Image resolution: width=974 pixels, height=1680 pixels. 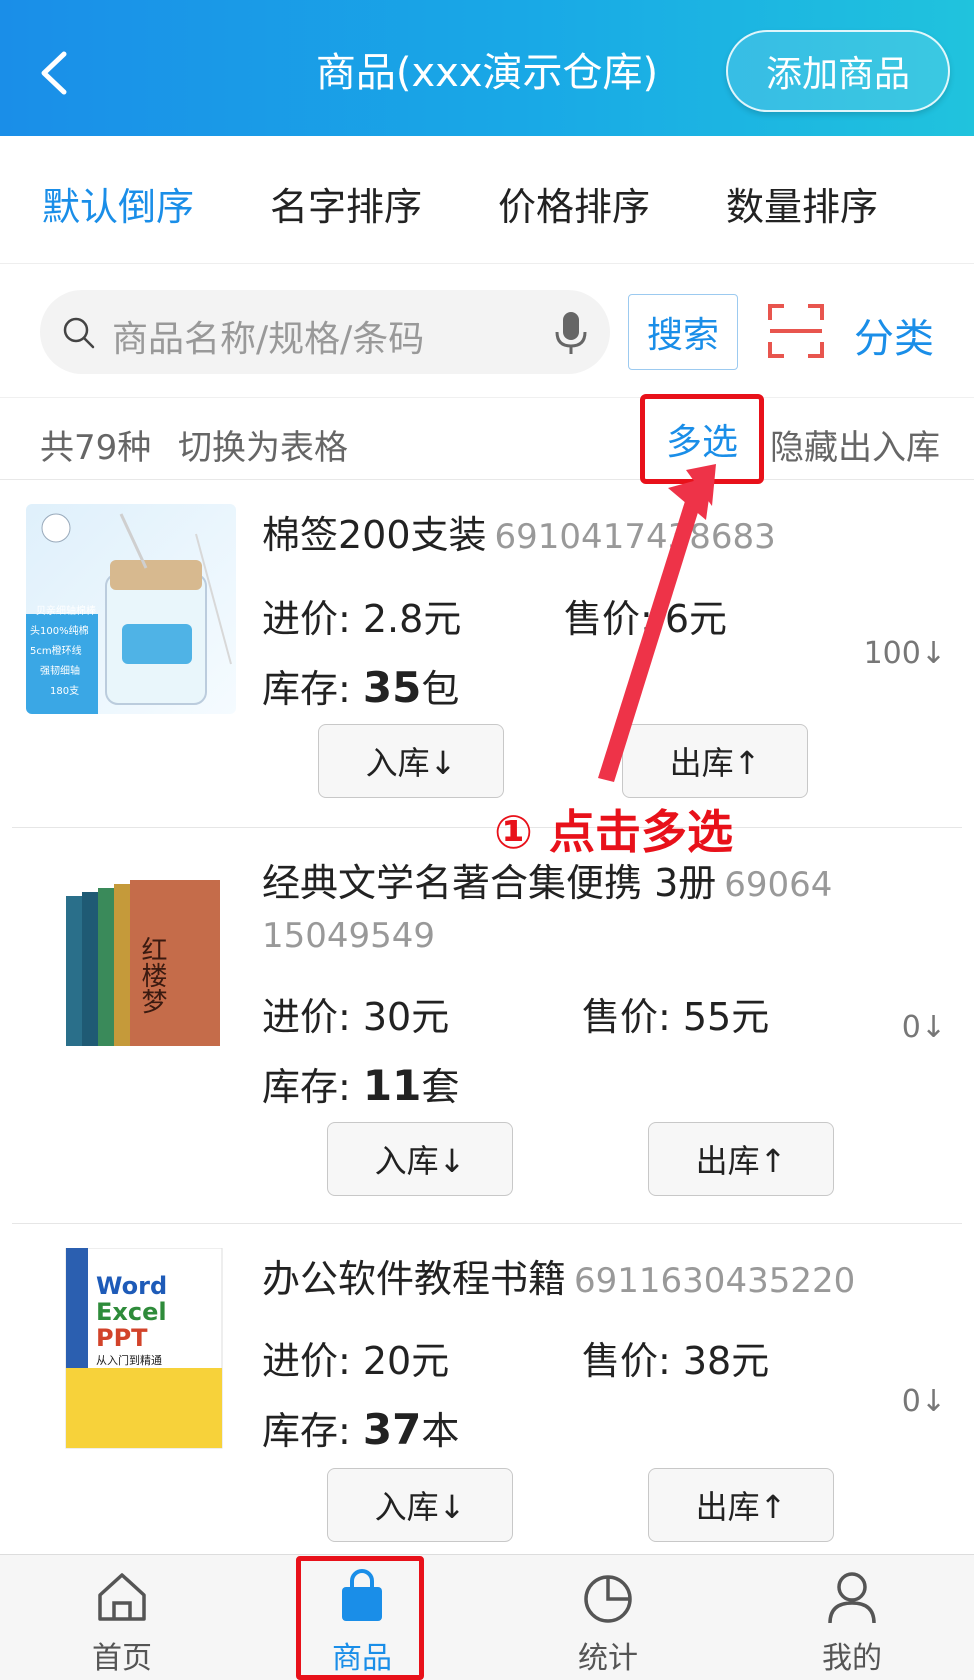 I want to click on product-name: 经典文学名著合集便携 3册, so click(x=489, y=883).